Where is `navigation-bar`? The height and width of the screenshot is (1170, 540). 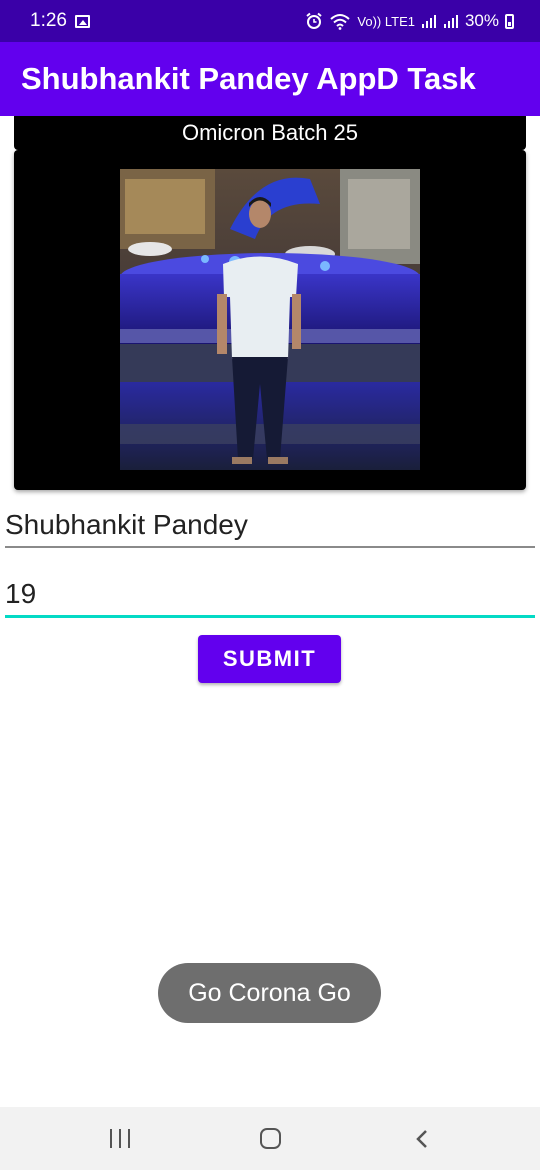
navigation-bar is located at coordinates (270, 1138).